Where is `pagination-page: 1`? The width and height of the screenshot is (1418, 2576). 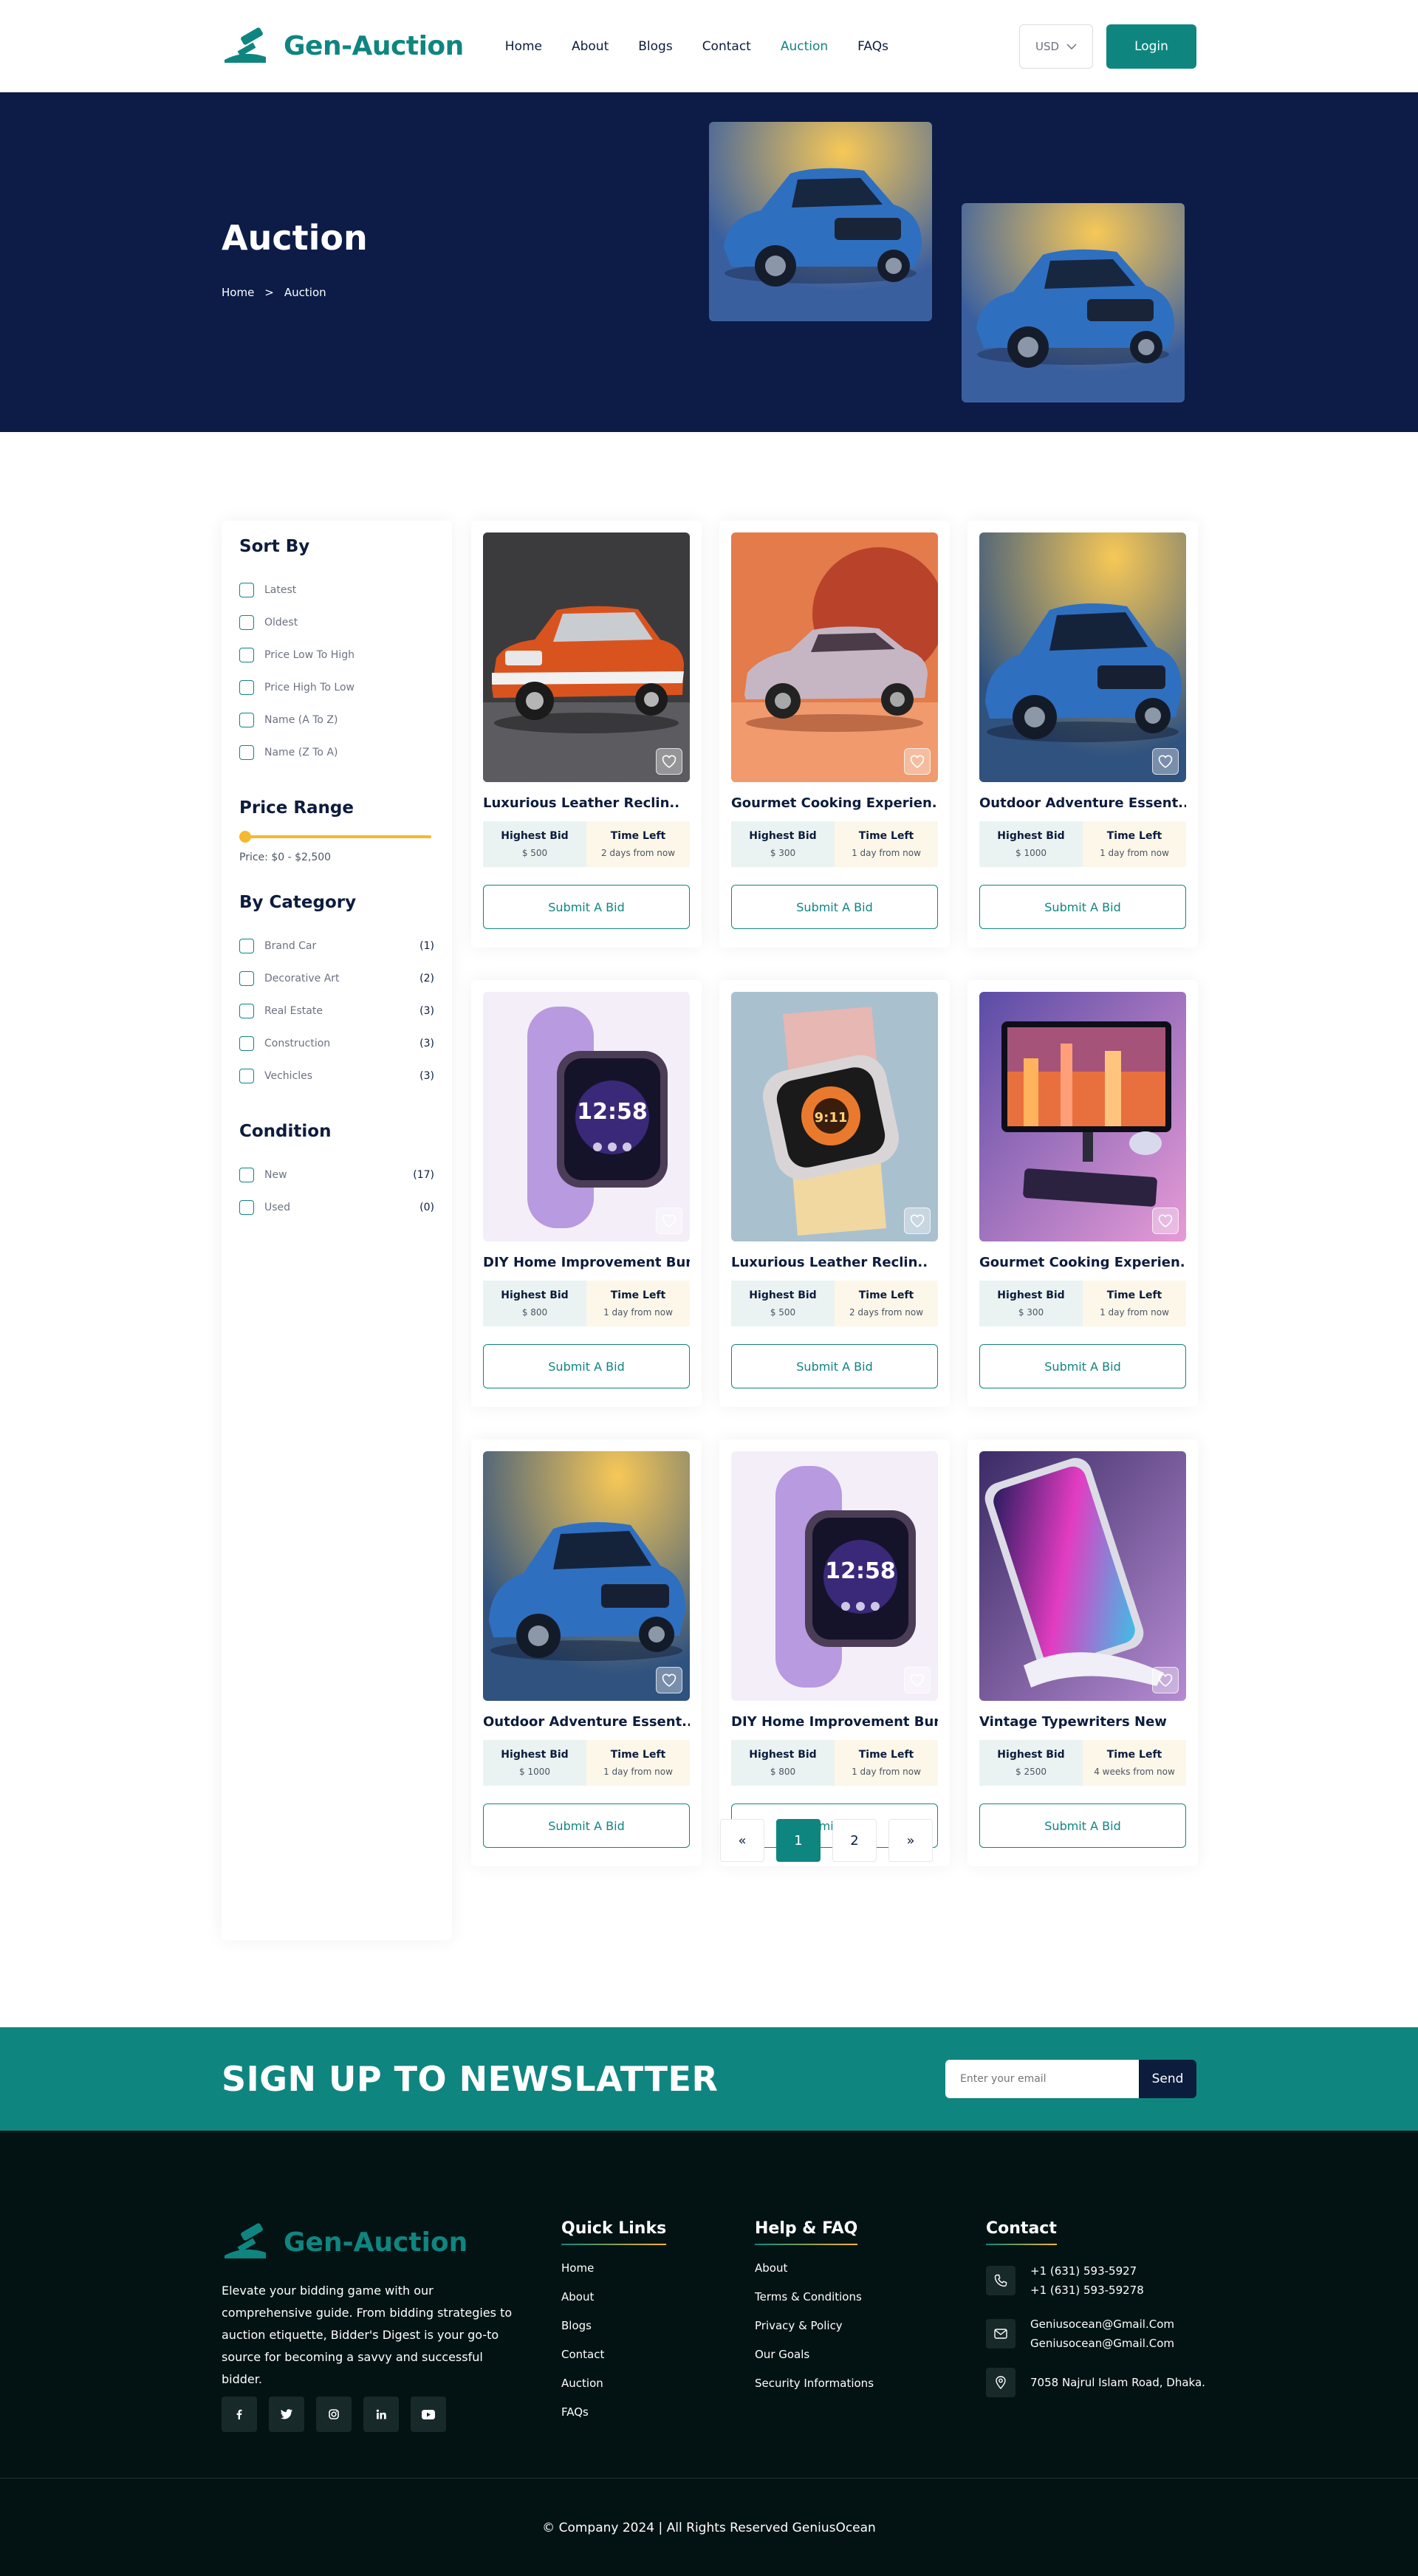 pagination-page: 1 is located at coordinates (798, 1840).